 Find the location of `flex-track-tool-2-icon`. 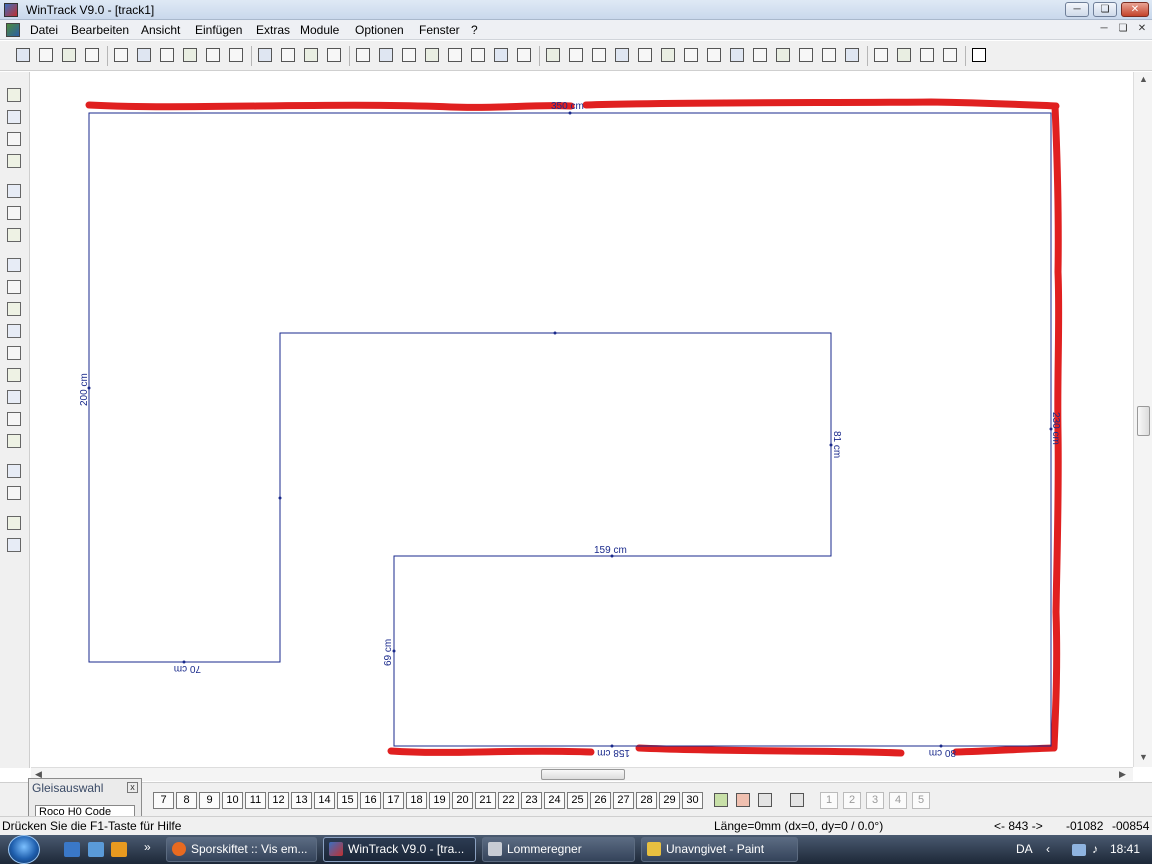

flex-track-tool-2-icon is located at coordinates (14, 117).